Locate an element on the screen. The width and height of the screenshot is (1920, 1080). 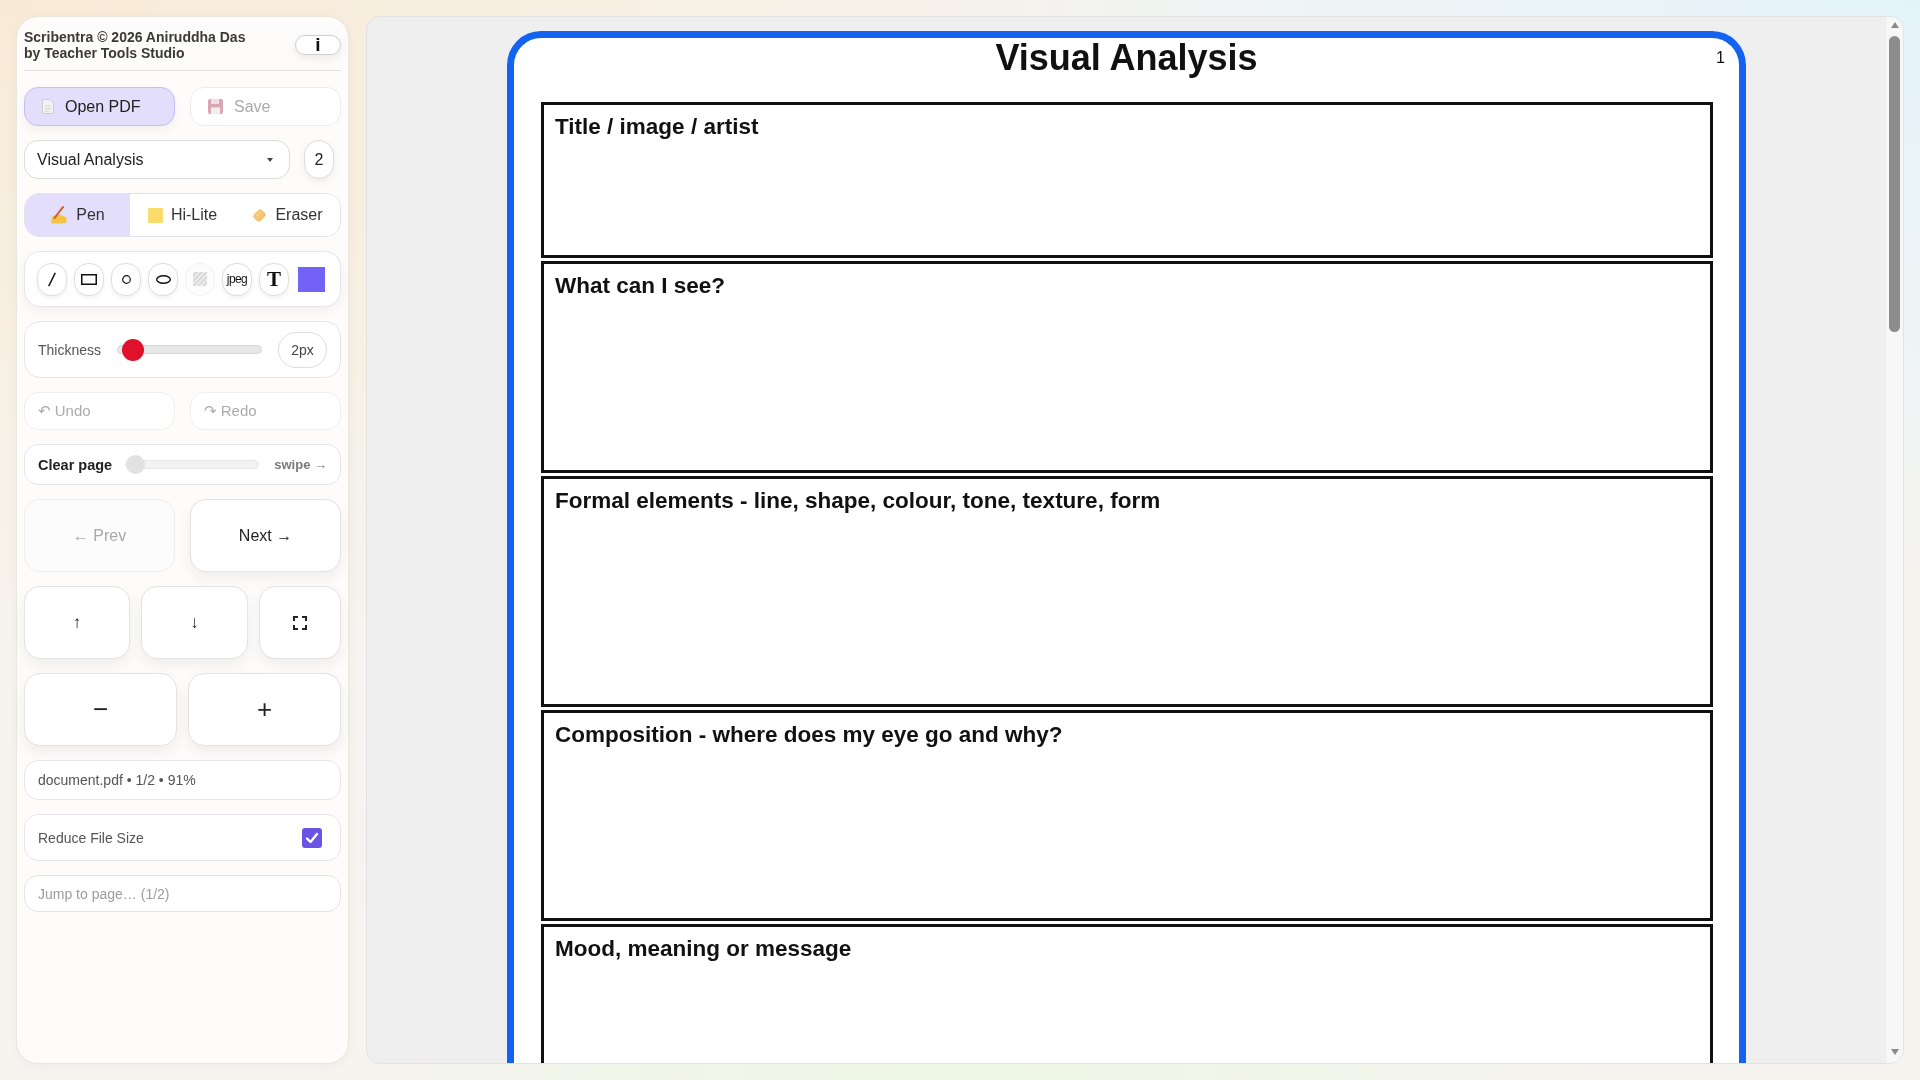
scroll-down-button: ↓ is located at coordinates (194, 622).